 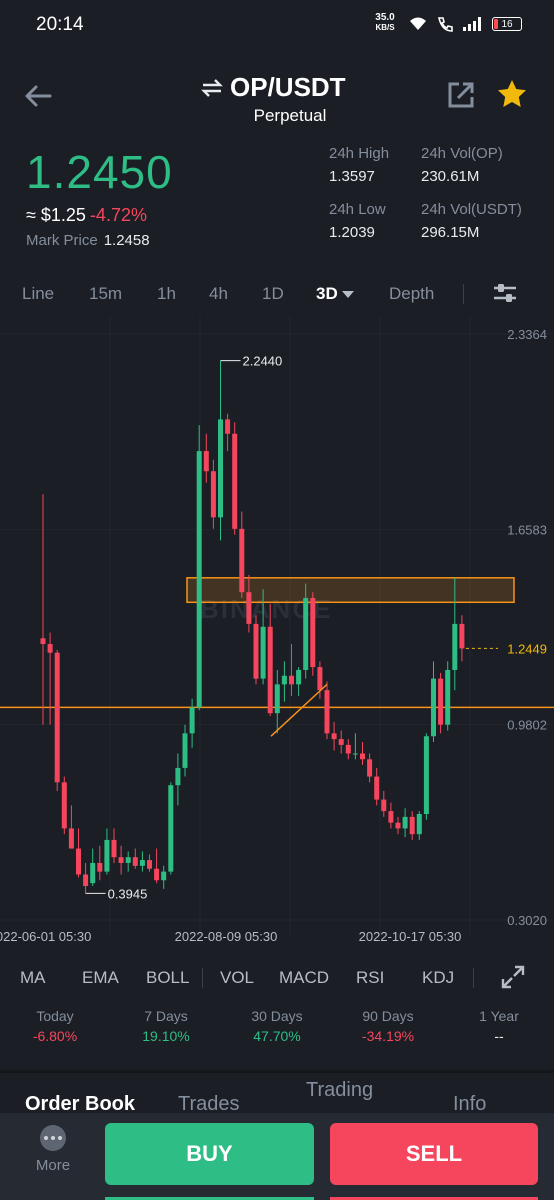 What do you see at coordinates (166, 294) in the screenshot?
I see `tab-1h: 1h` at bounding box center [166, 294].